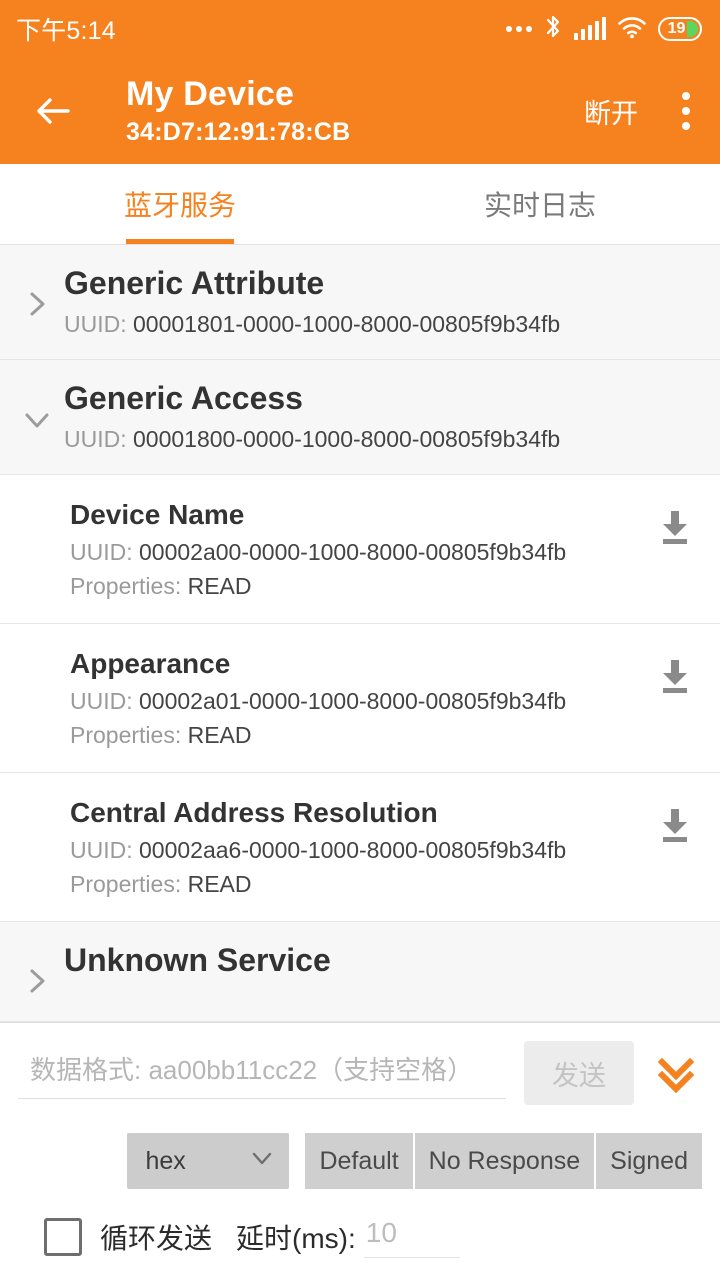 Image resolution: width=720 pixels, height=1280 pixels. I want to click on more-dots-icon, so click(518, 29).